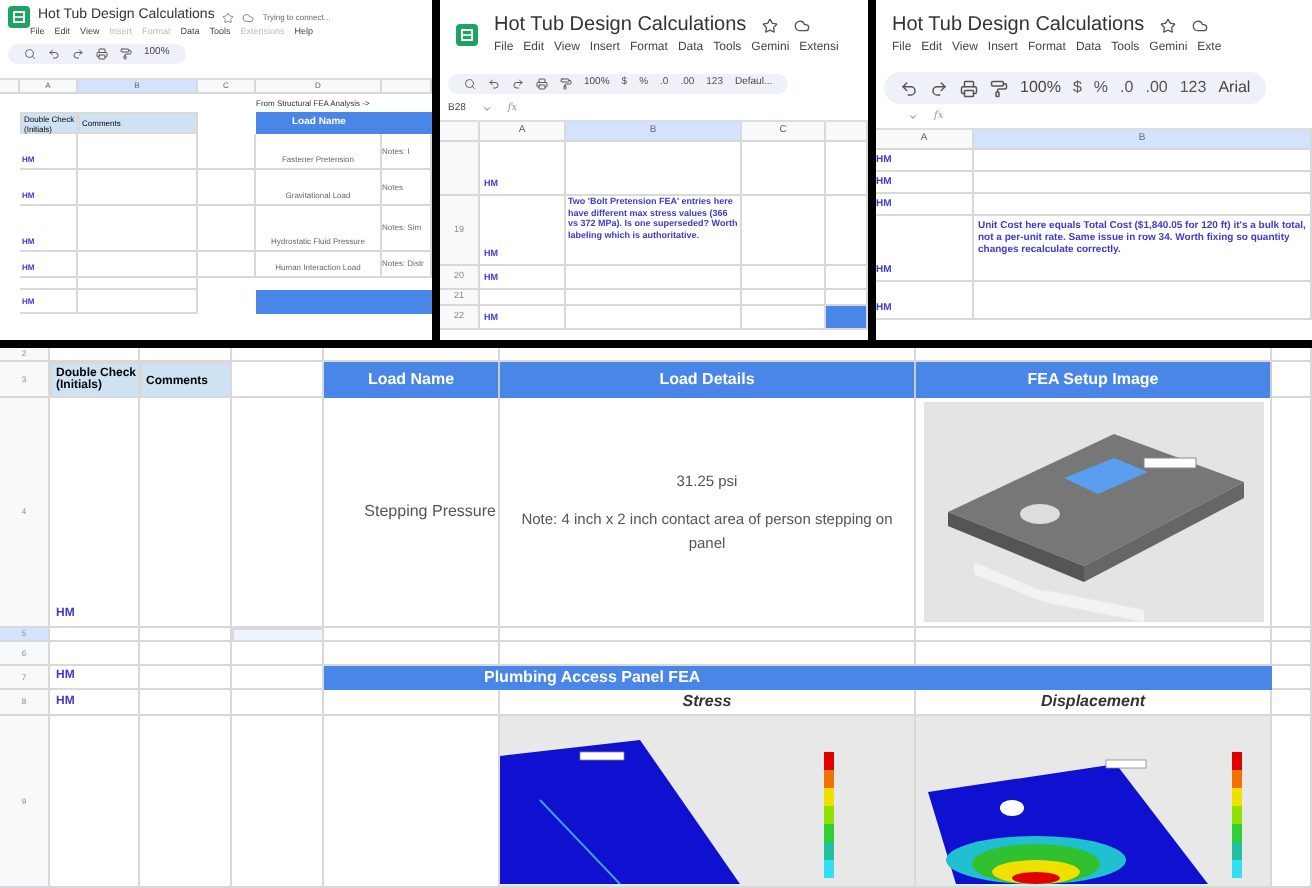 Image resolution: width=1312 pixels, height=888 pixels. I want to click on table-heading: Load Name, so click(412, 380).